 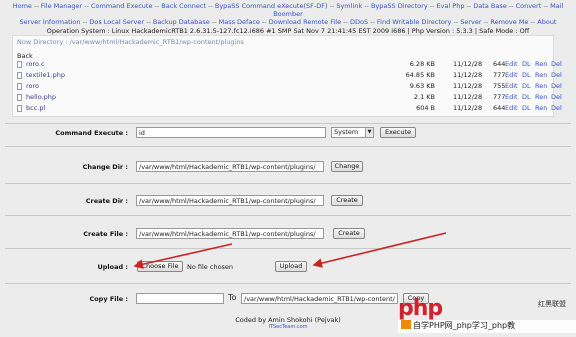 What do you see at coordinates (464, 325) in the screenshot?
I see `watermark-tagline-text: 自学PHP网_php学习_php教` at bounding box center [464, 325].